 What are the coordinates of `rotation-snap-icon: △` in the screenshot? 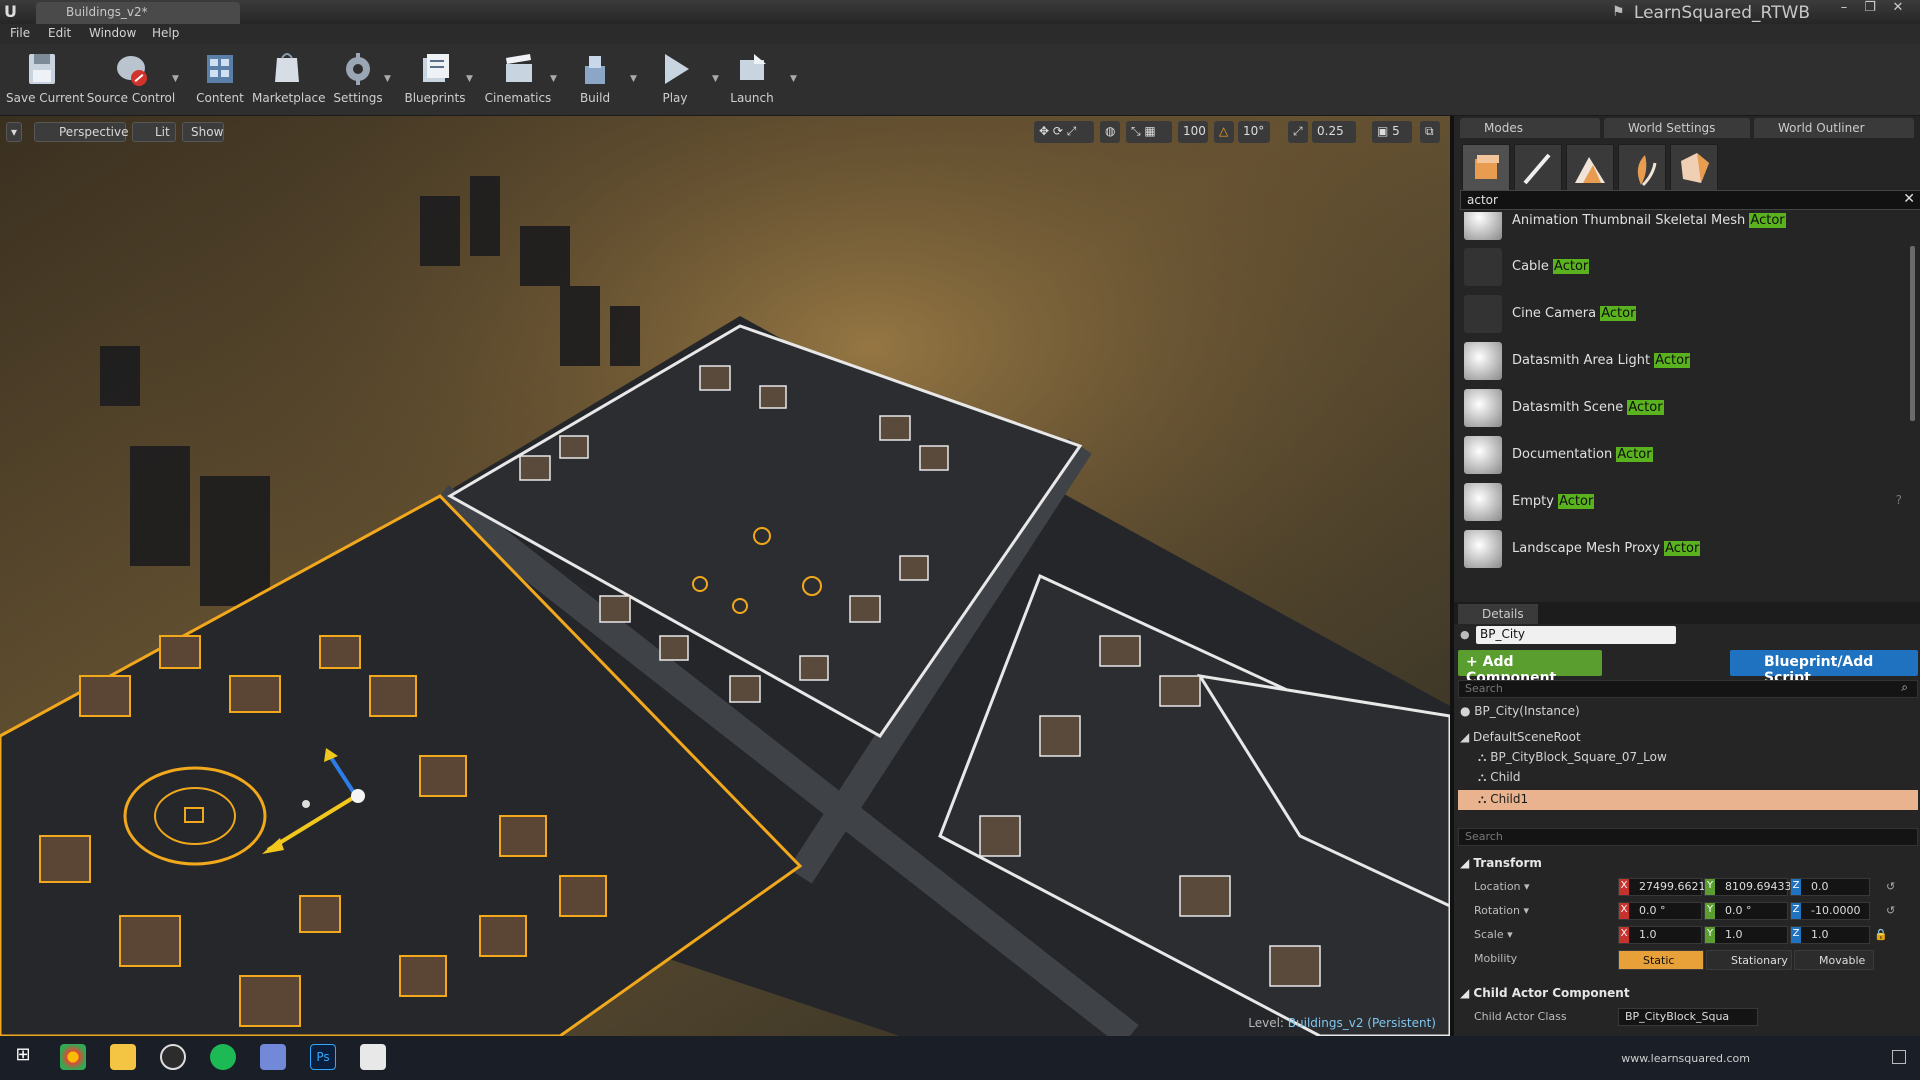 It's located at (1224, 132).